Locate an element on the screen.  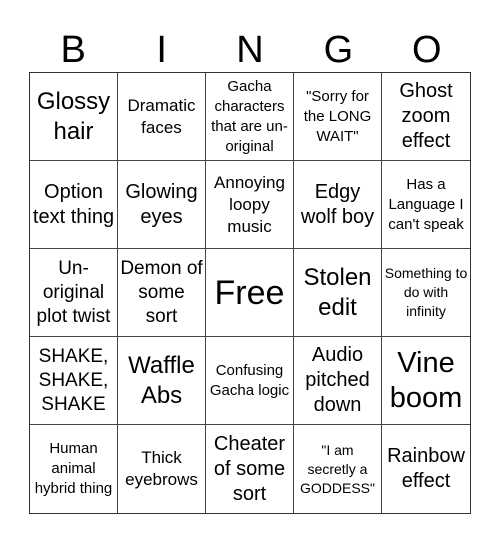
cell-text: "Sorry for the LONG WAIT" is located at coordinates (337, 116).